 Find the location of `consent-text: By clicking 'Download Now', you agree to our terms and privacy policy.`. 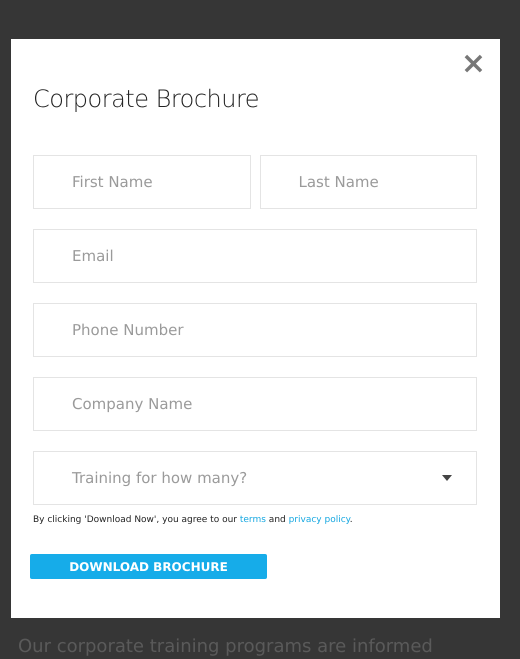

consent-text: By clicking 'Download Now', you agree to our terms and privacy policy. is located at coordinates (193, 520).